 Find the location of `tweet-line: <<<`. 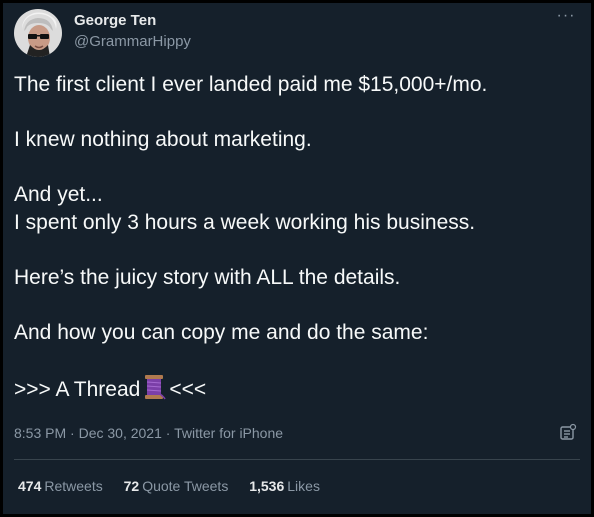

tweet-line: <<< is located at coordinates (188, 389).